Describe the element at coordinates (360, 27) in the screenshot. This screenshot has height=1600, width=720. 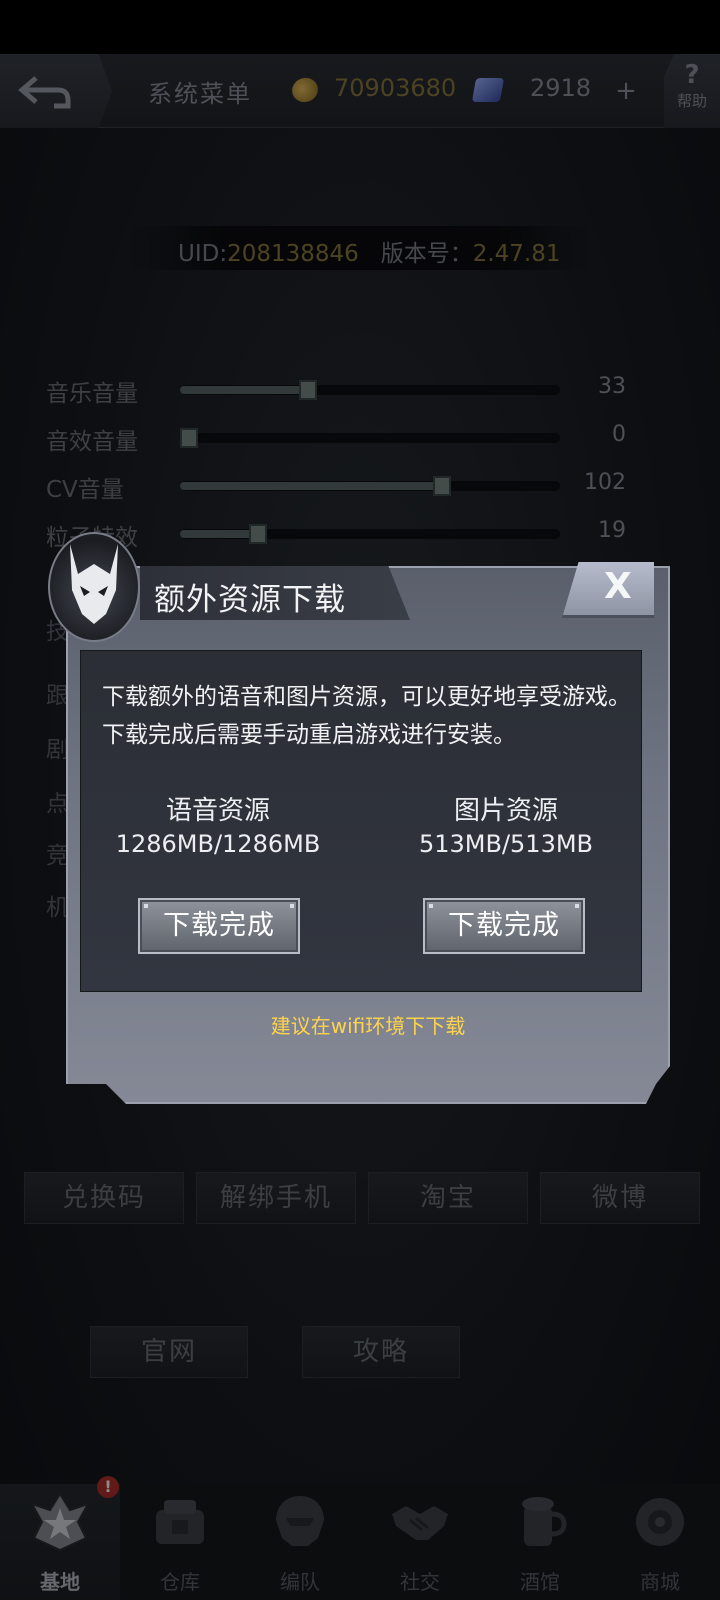
I see `status-bar` at that location.